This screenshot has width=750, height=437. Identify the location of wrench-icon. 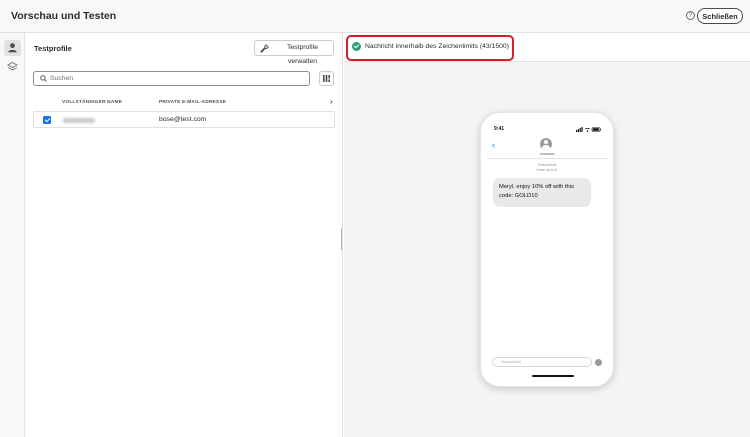
(264, 48).